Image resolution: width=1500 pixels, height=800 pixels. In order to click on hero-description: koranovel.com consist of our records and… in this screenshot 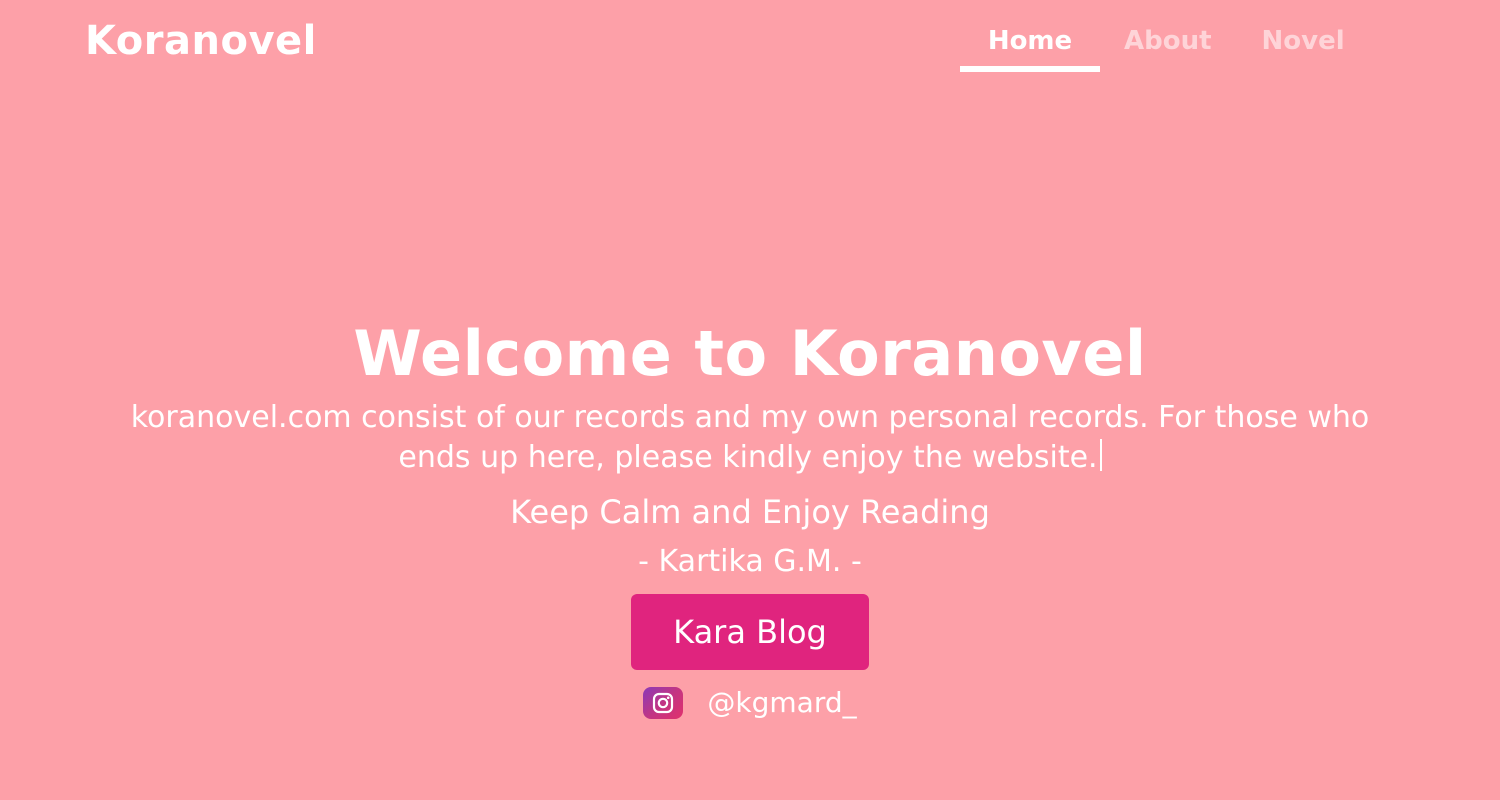, I will do `click(750, 437)`.